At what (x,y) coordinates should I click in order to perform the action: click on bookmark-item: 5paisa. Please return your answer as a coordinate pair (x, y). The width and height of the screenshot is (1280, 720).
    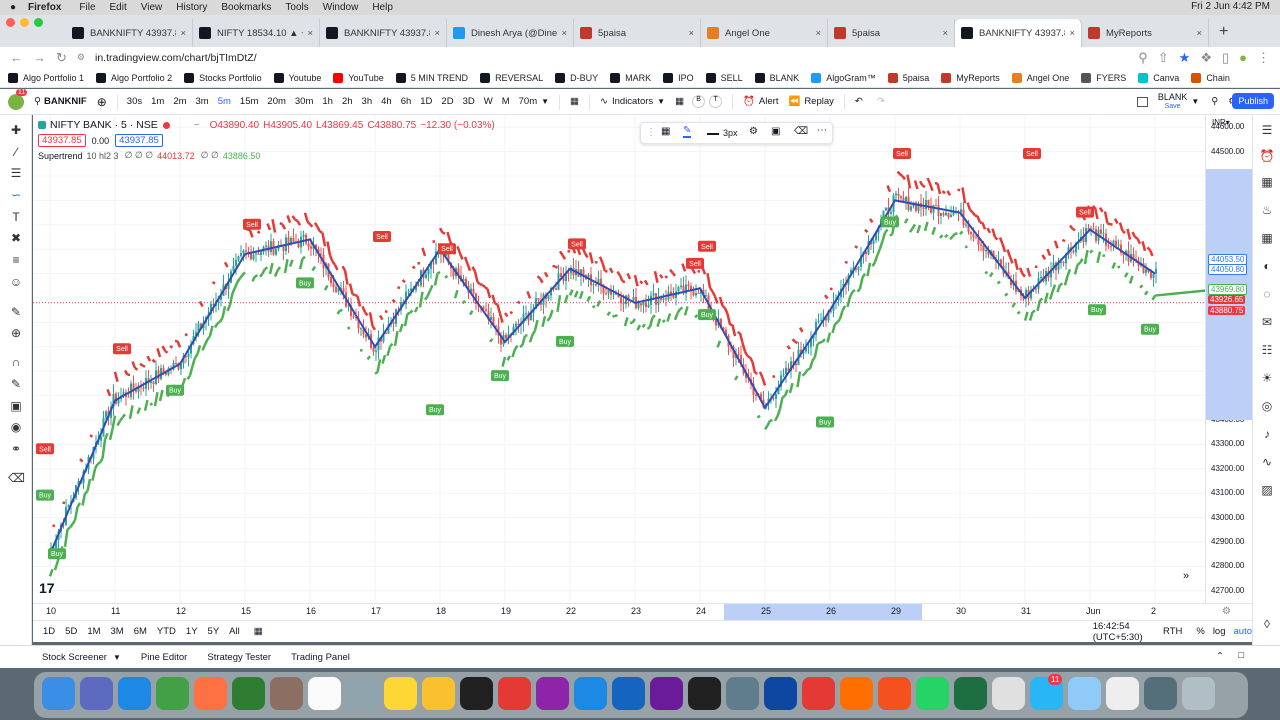
    Looking at the image, I should click on (908, 77).